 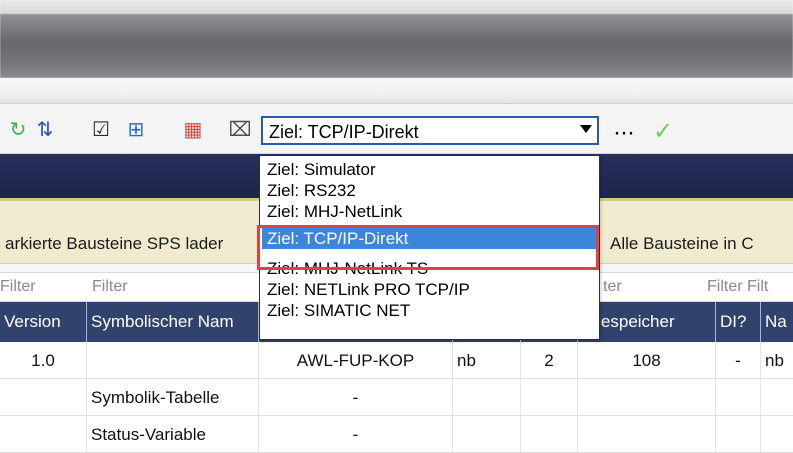 I want to click on table-row: 1.0 AWL-FUP-KOP nb 2 108 - nb, so click(x=396, y=360).